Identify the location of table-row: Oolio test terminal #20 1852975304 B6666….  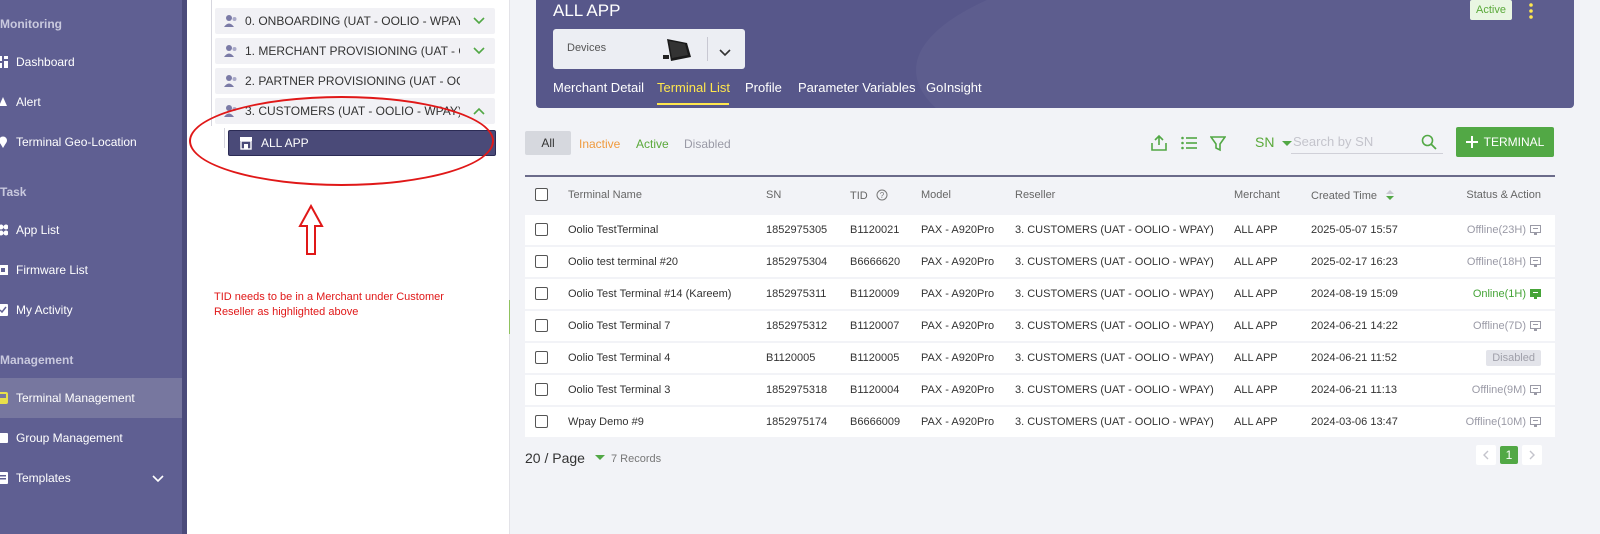
(1040, 262).